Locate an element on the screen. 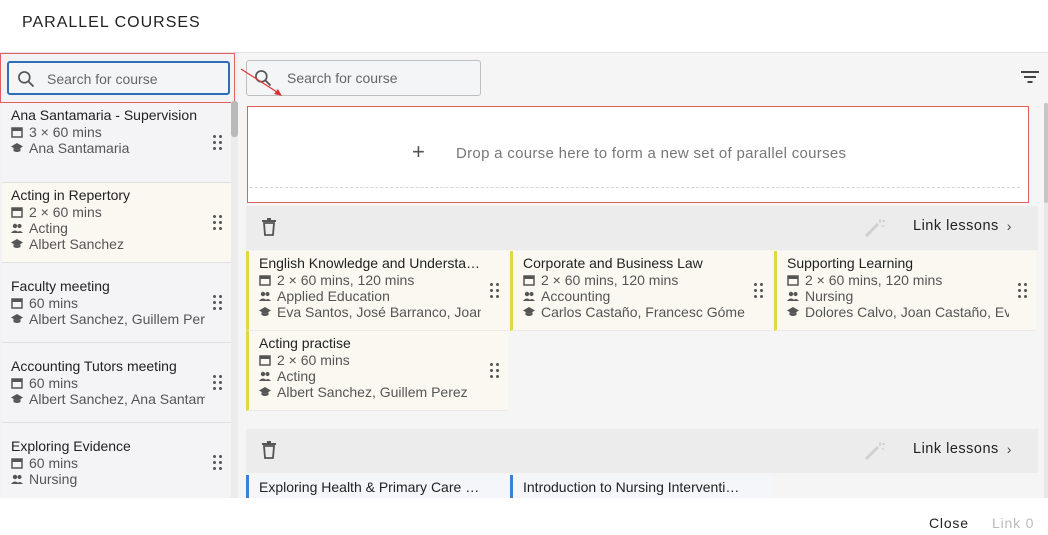 Image resolution: width=1048 pixels, height=535 pixels. course-people-text: Albert Sanchez, Ana Santamaria is located at coordinates (117, 399).